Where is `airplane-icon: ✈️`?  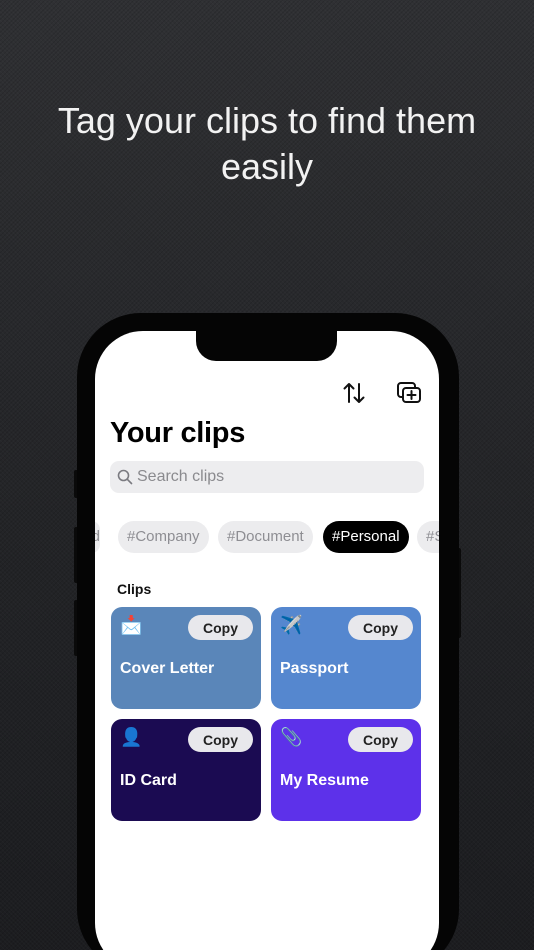 airplane-icon: ✈️ is located at coordinates (291, 625).